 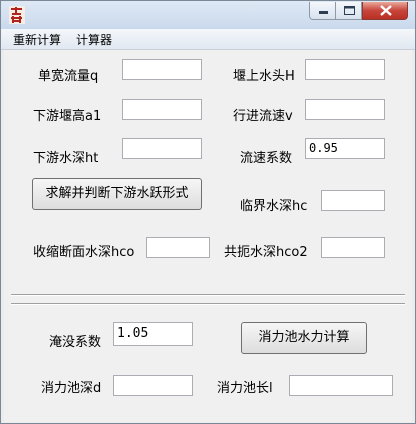 What do you see at coordinates (84, 252) in the screenshot?
I see `contracted-depth-label: 收缩断面水深hco` at bounding box center [84, 252].